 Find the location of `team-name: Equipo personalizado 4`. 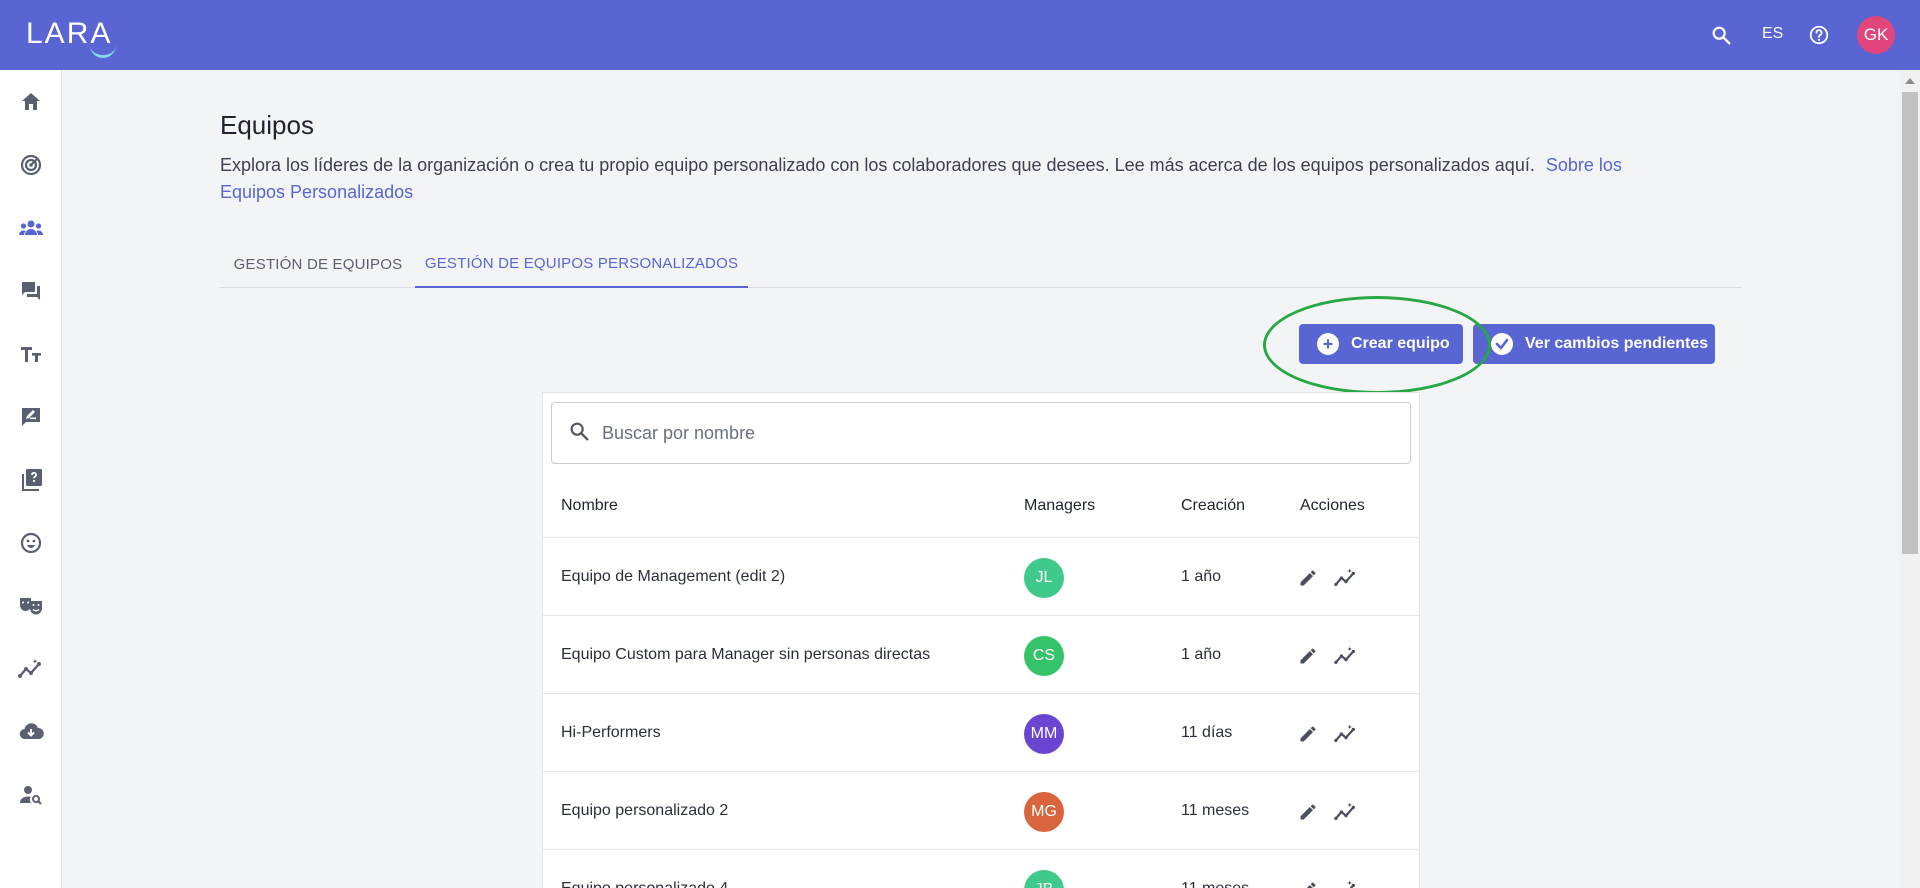

team-name: Equipo personalizado 4 is located at coordinates (644, 869).